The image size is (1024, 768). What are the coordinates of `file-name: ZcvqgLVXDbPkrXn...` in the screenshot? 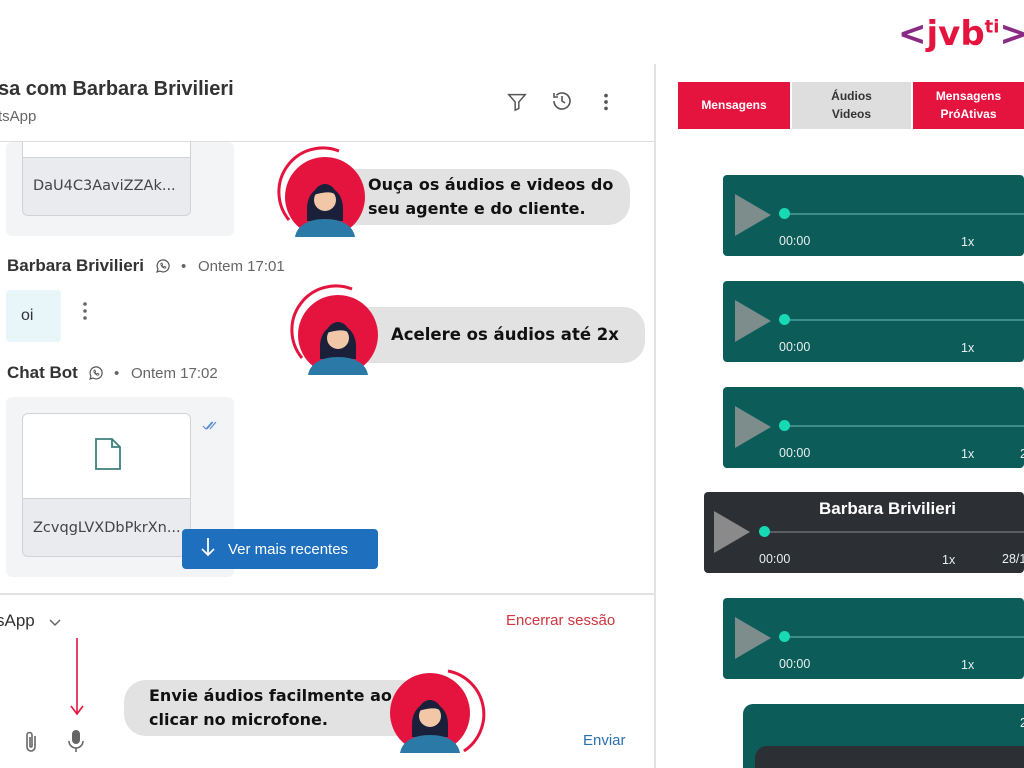 It's located at (107, 528).